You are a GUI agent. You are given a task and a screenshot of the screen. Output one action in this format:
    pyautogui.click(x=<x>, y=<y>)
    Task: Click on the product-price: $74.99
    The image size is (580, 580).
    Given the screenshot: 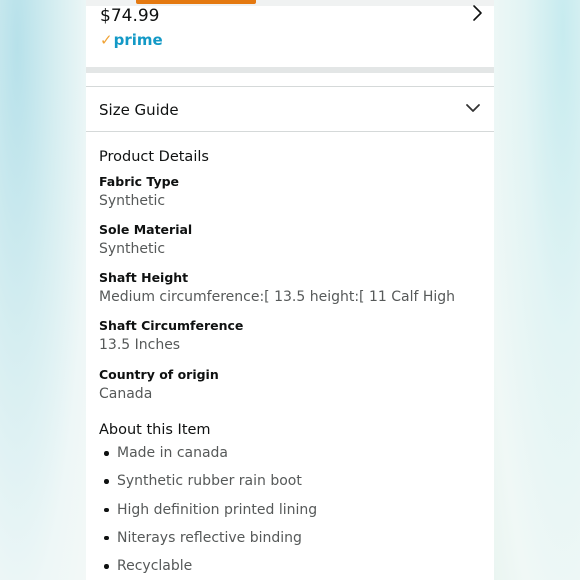 What is the action you would take?
    pyautogui.click(x=130, y=16)
    